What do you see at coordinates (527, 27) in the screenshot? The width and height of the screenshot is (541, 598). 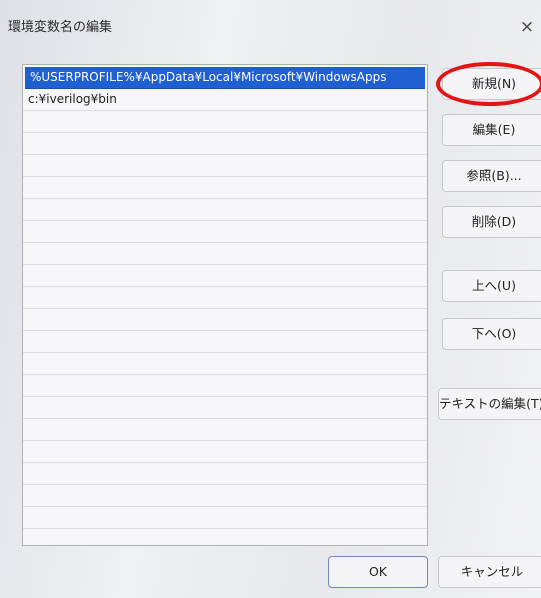 I see `close-icon: ×` at bounding box center [527, 27].